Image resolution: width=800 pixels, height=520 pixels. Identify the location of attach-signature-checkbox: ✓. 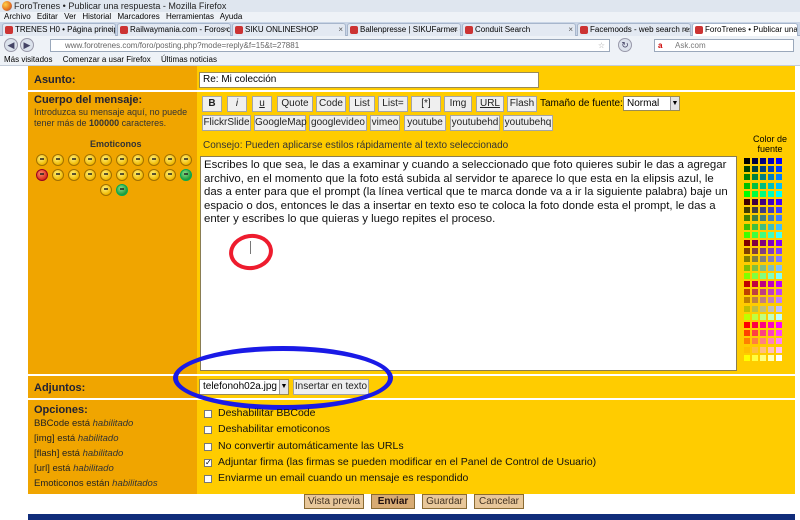
(208, 463).